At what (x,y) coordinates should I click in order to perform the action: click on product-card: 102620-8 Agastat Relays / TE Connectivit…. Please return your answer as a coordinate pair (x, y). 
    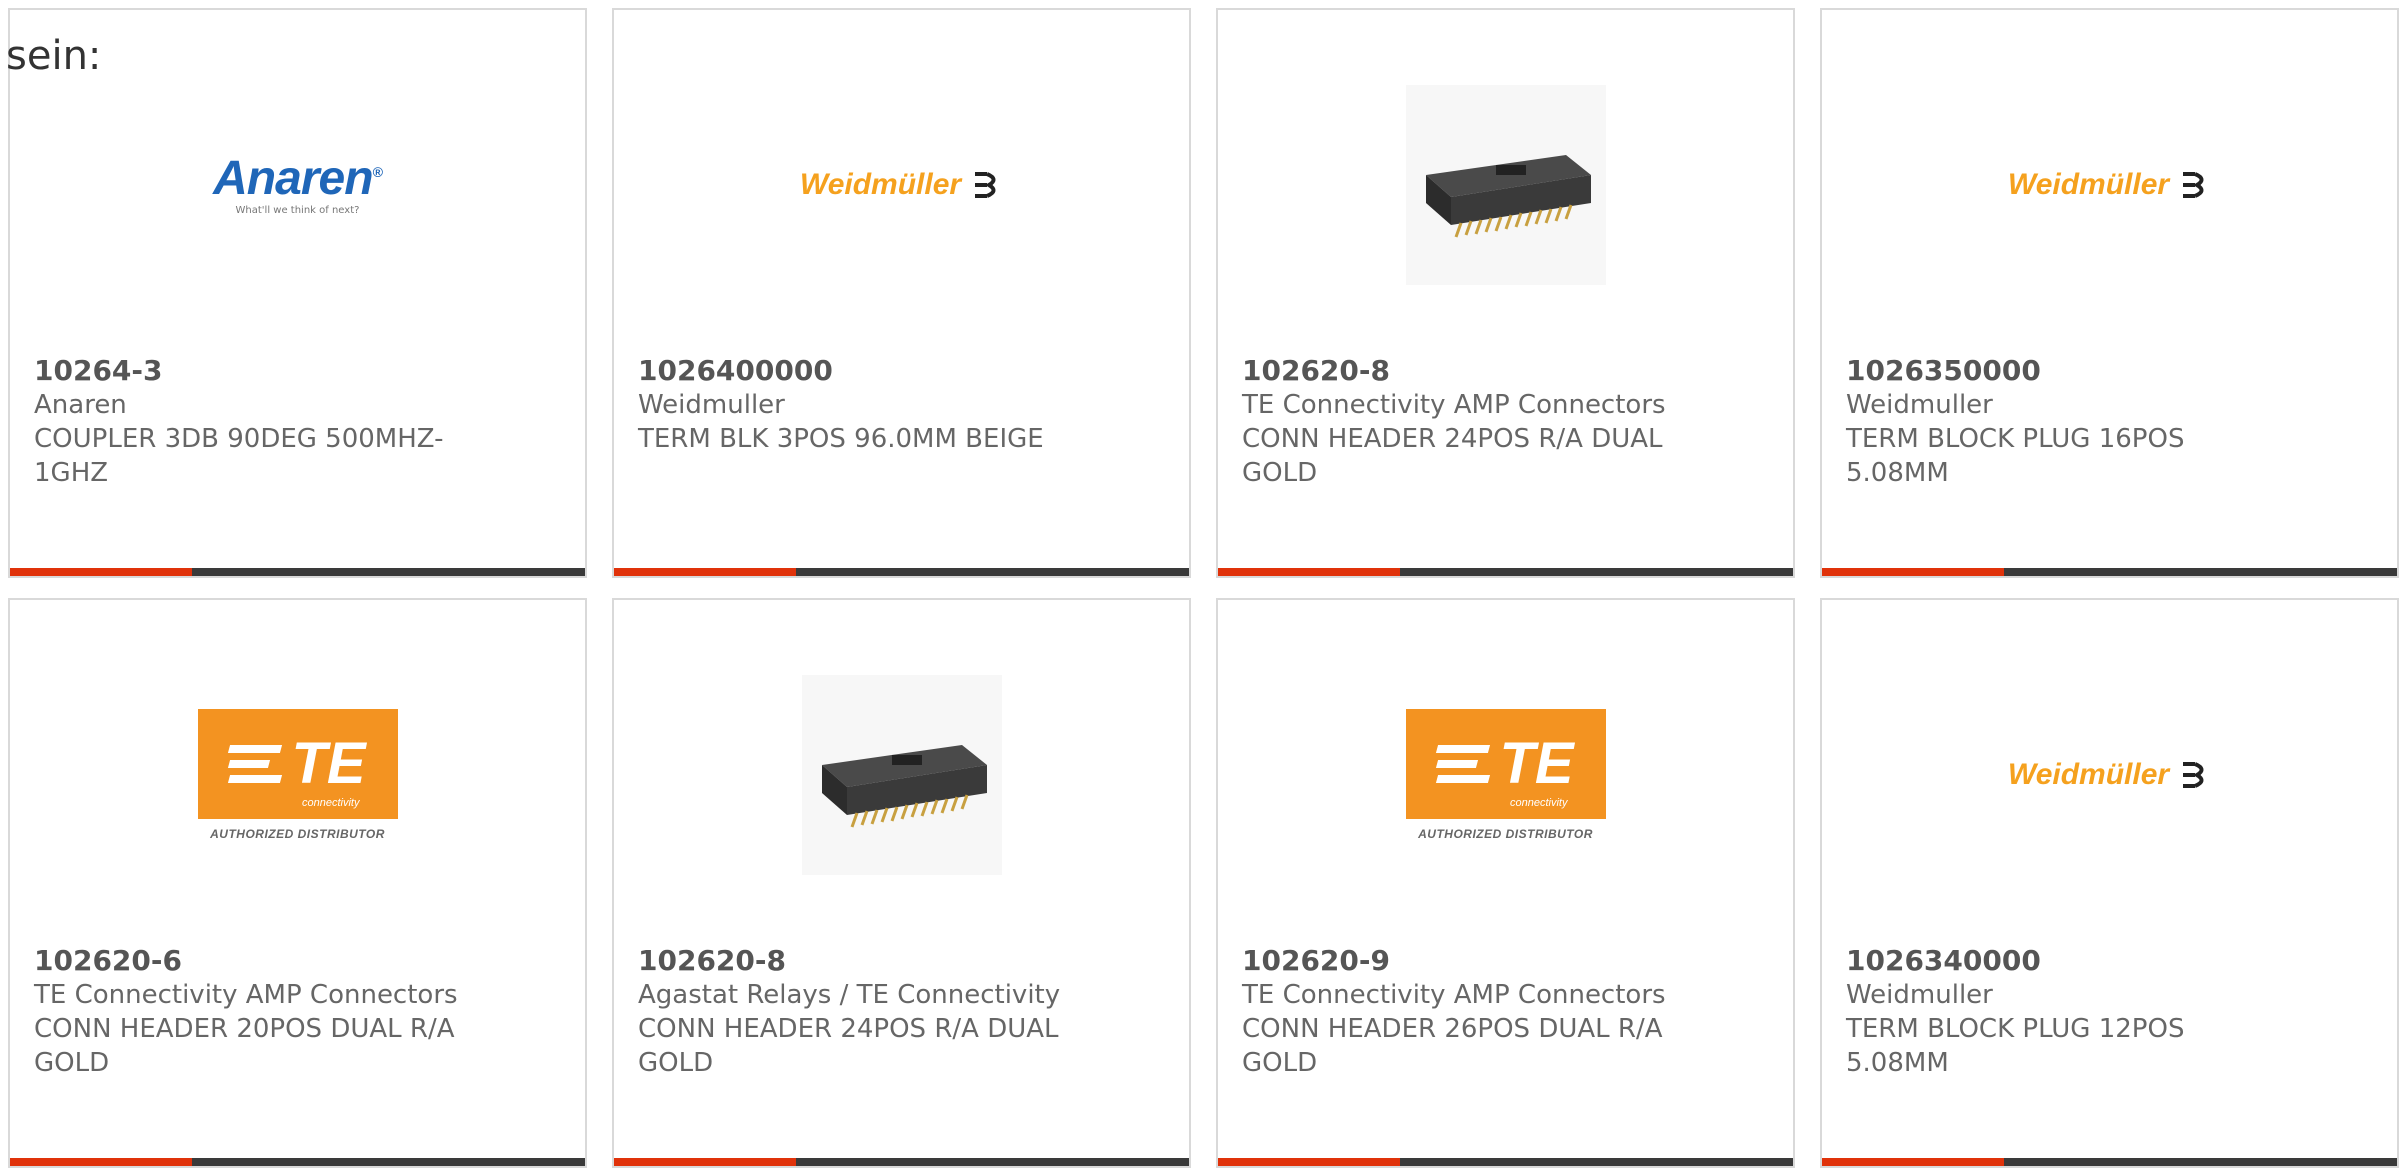
    Looking at the image, I should click on (901, 883).